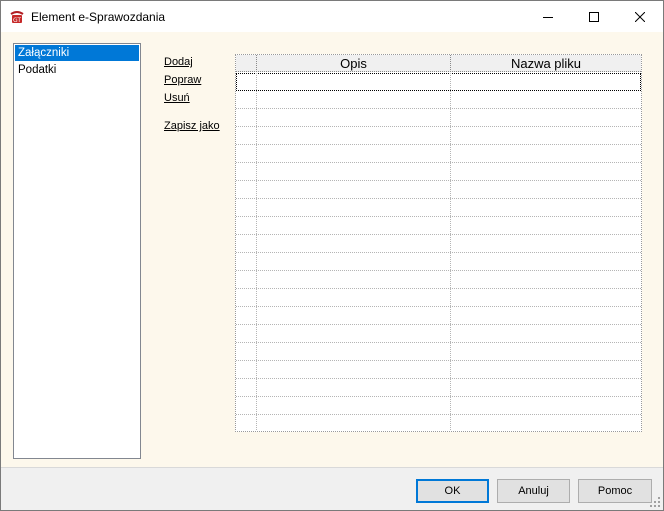 Image resolution: width=664 pixels, height=511 pixels. I want to click on save-as-link: Zapisz jako, so click(192, 126).